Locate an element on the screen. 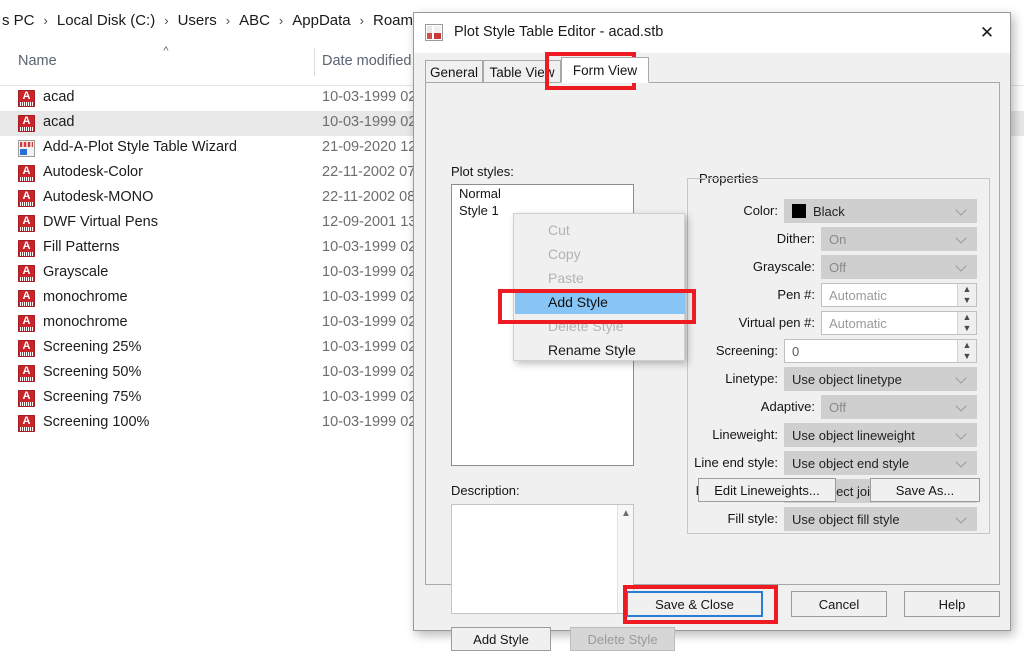 Image resolution: width=1024 pixels, height=651 pixels. file-name: Fill Patterns is located at coordinates (81, 247).